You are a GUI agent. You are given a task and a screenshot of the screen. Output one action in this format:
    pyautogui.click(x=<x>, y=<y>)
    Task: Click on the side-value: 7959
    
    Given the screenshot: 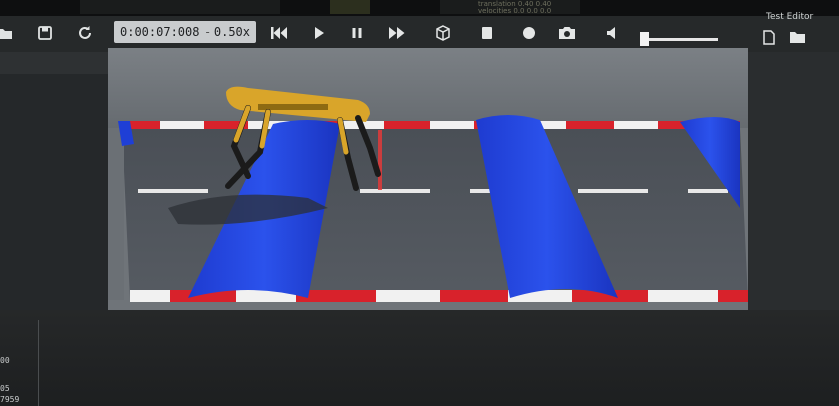 What is the action you would take?
    pyautogui.click(x=10, y=399)
    